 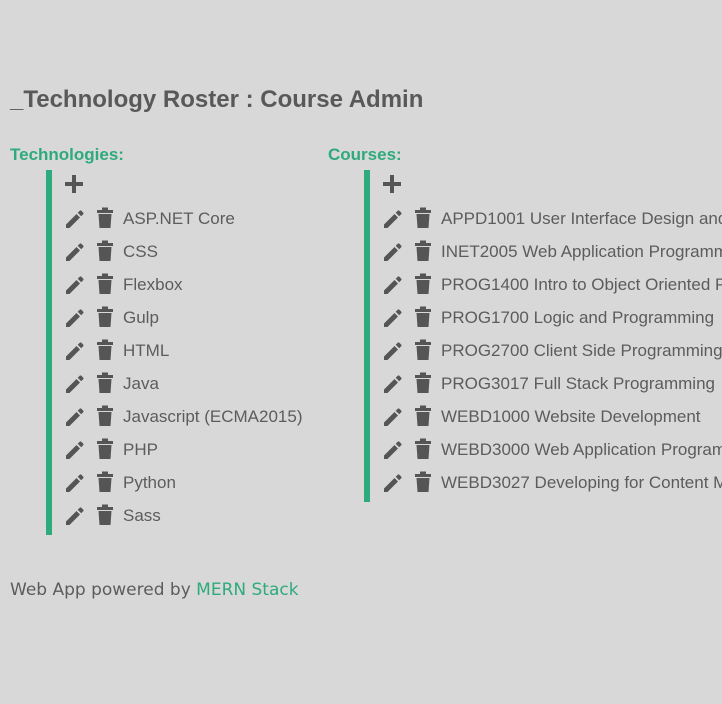 What do you see at coordinates (571, 416) in the screenshot?
I see `course-label: WEBD1000 Website Development` at bounding box center [571, 416].